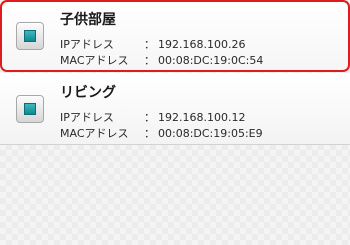  I want to click on ip-address-value: 192.168.100.12, so click(202, 117).